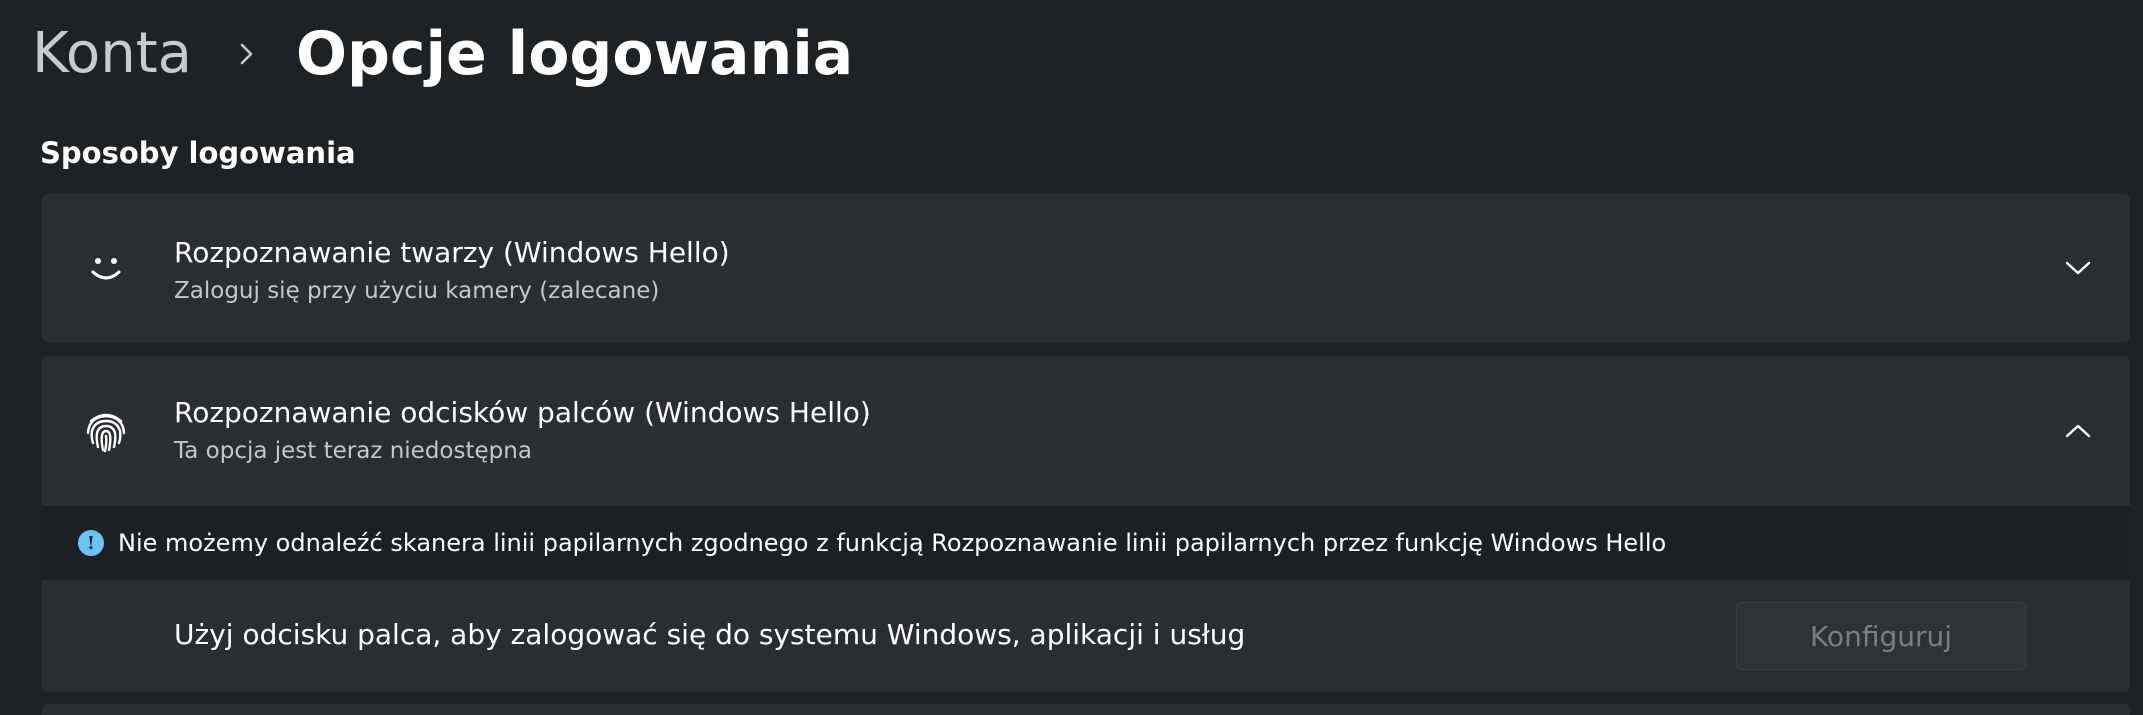  What do you see at coordinates (353, 451) in the screenshot?
I see `fingerprint-subtitle: Ta opcja jest teraz niedostępna` at bounding box center [353, 451].